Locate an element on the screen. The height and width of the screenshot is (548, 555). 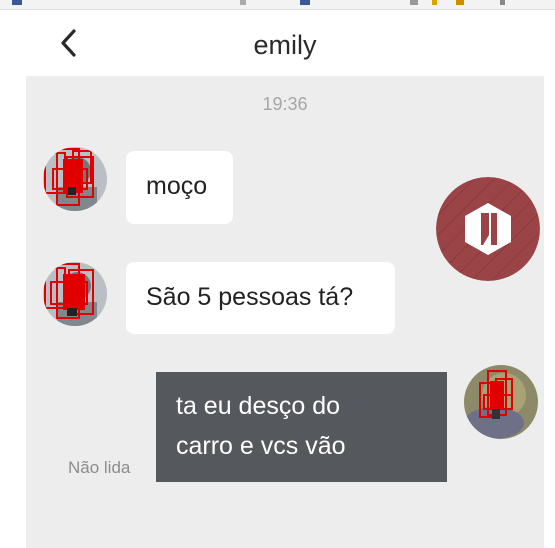
chat-title: emily is located at coordinates (285, 45).